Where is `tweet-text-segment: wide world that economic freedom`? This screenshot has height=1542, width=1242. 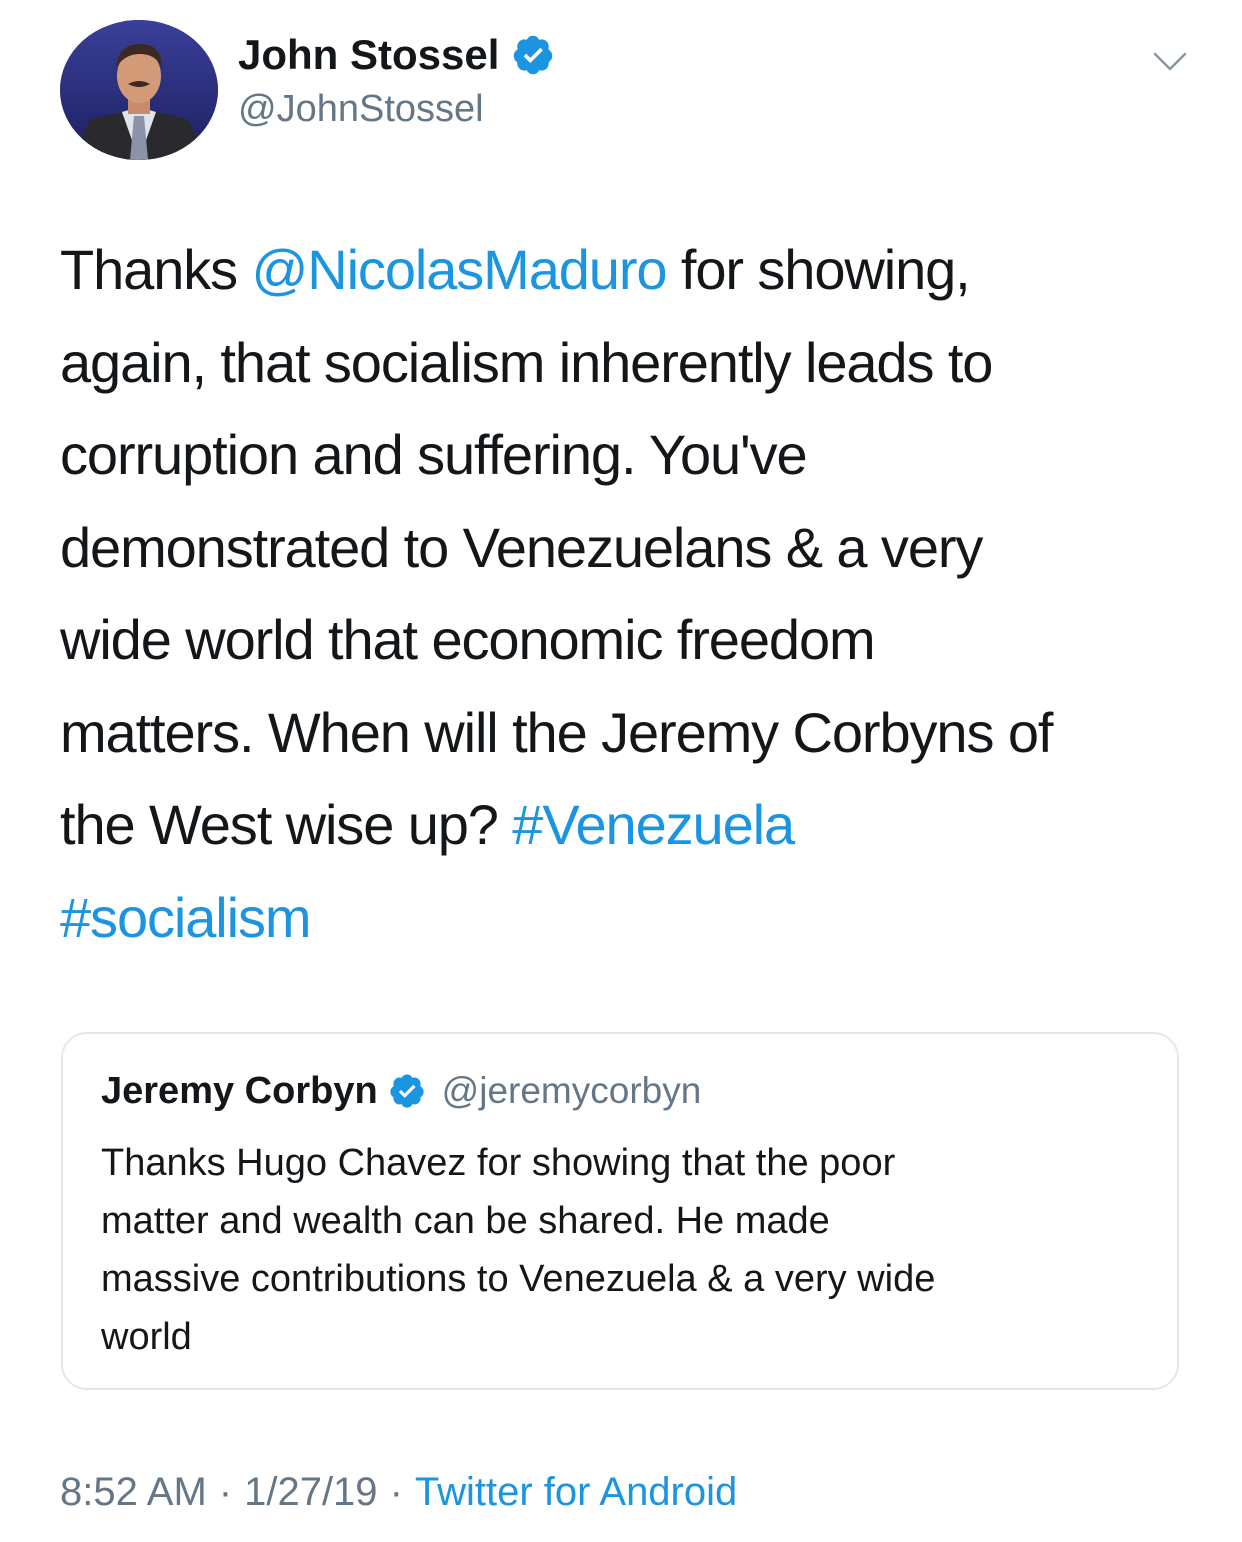 tweet-text-segment: wide world that economic freedom is located at coordinates (468, 639).